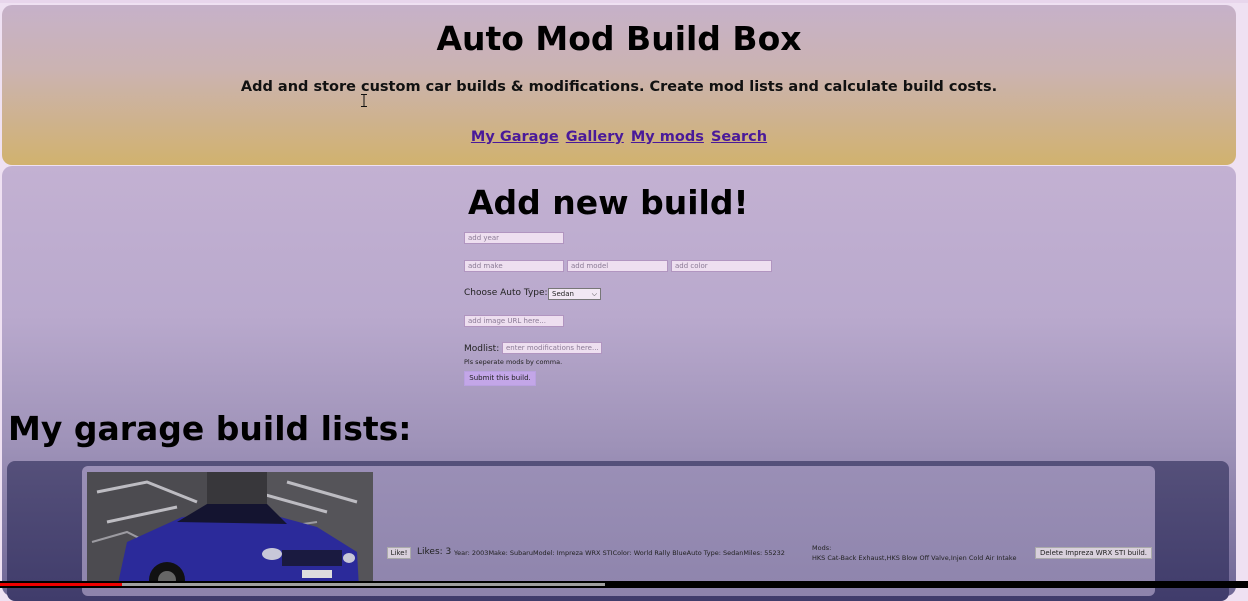 The image size is (1248, 601). What do you see at coordinates (484, 238) in the screenshot?
I see `year-placeholder: add year` at bounding box center [484, 238].